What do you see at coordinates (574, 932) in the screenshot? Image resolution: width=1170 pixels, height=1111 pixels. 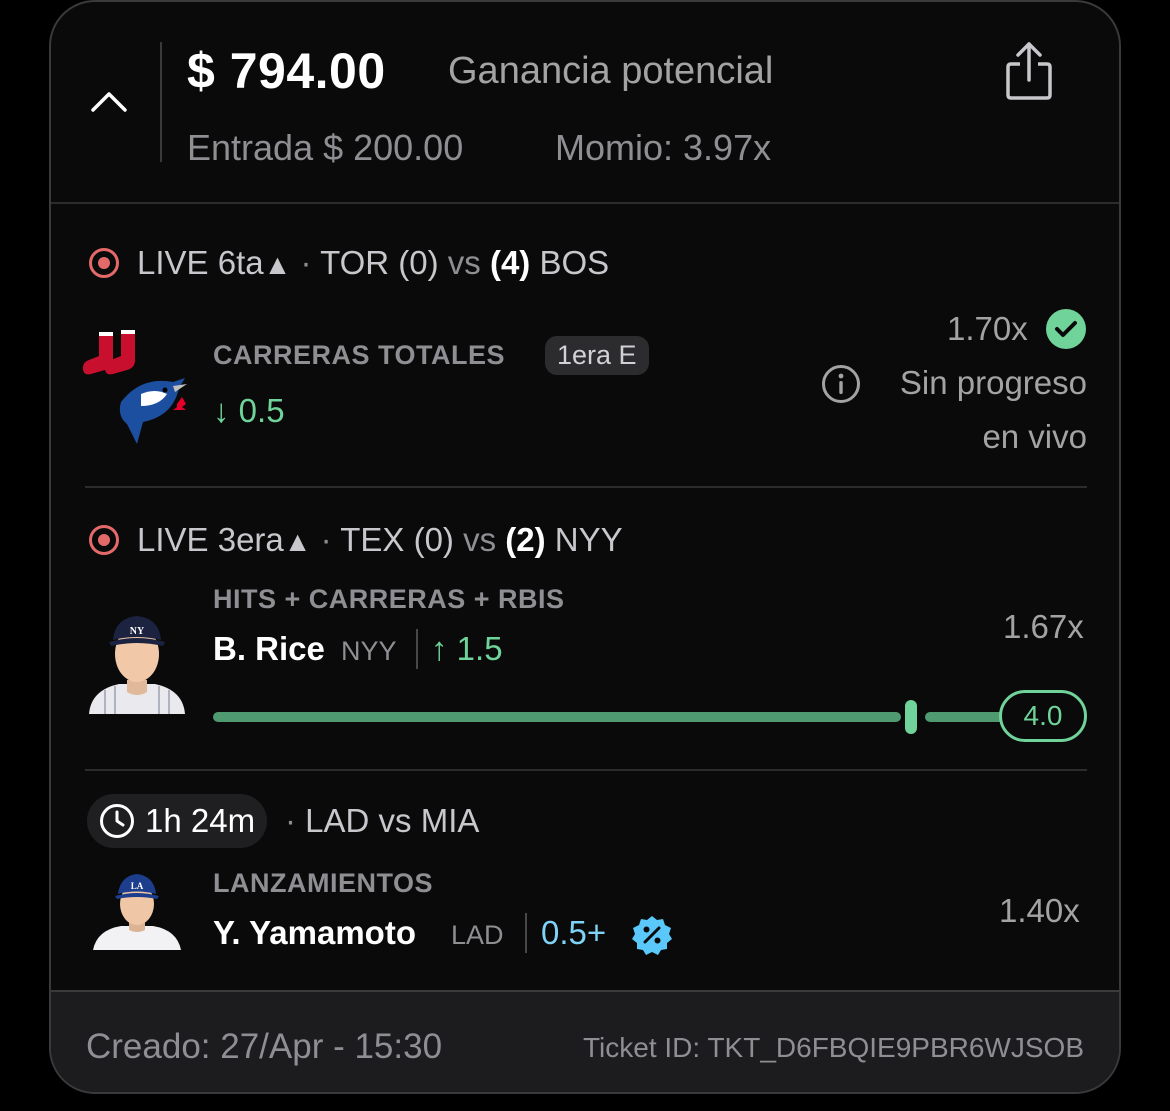 I see `line-value-3: 0.5+` at bounding box center [574, 932].